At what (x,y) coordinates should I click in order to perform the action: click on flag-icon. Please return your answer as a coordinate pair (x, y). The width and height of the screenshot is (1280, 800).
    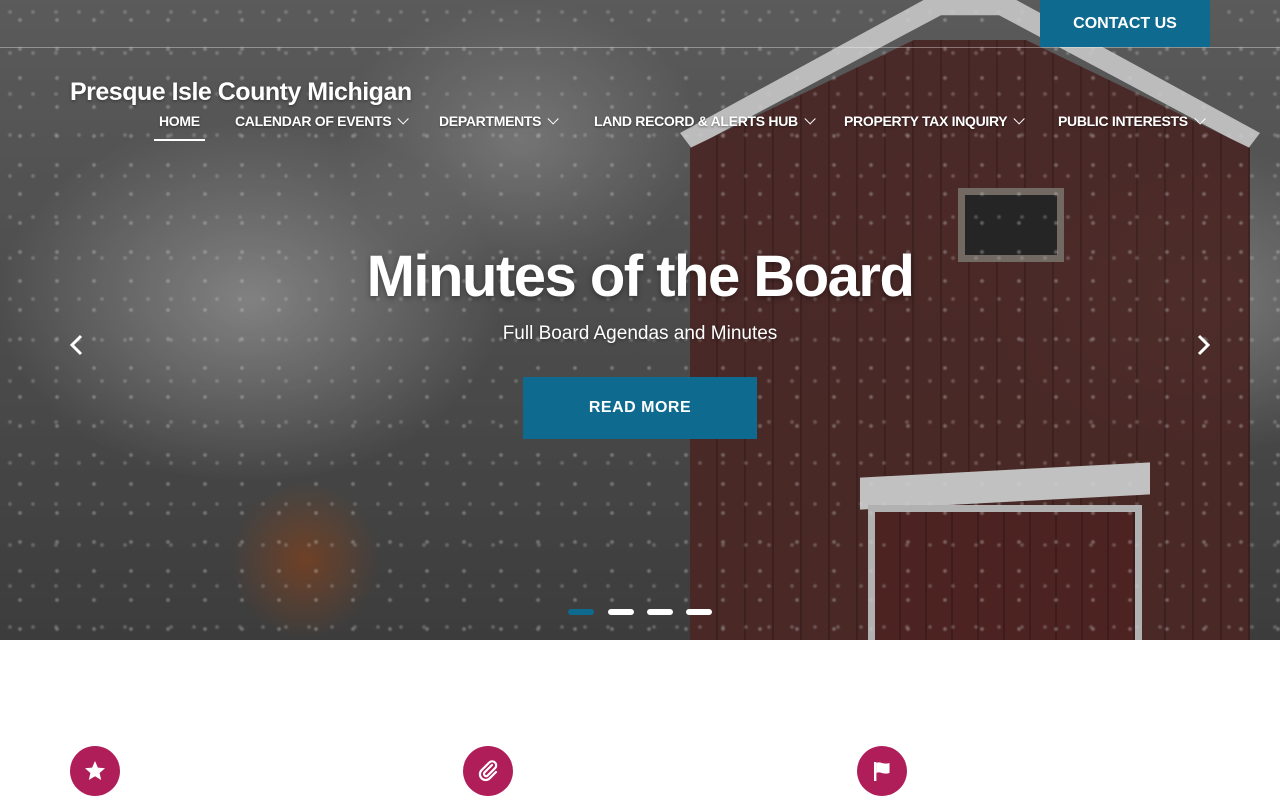
    Looking at the image, I should click on (882, 771).